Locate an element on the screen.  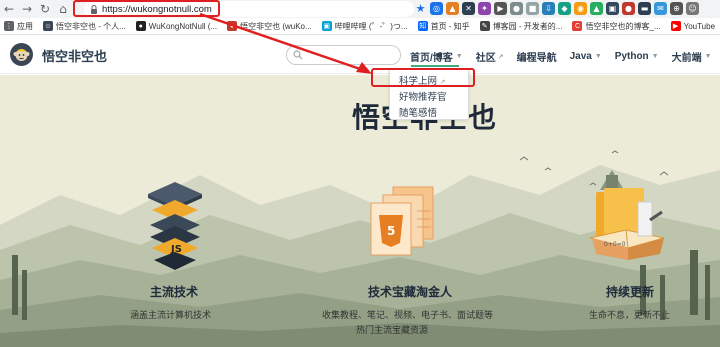
bookmark-icon: ● is located at coordinates (232, 26).